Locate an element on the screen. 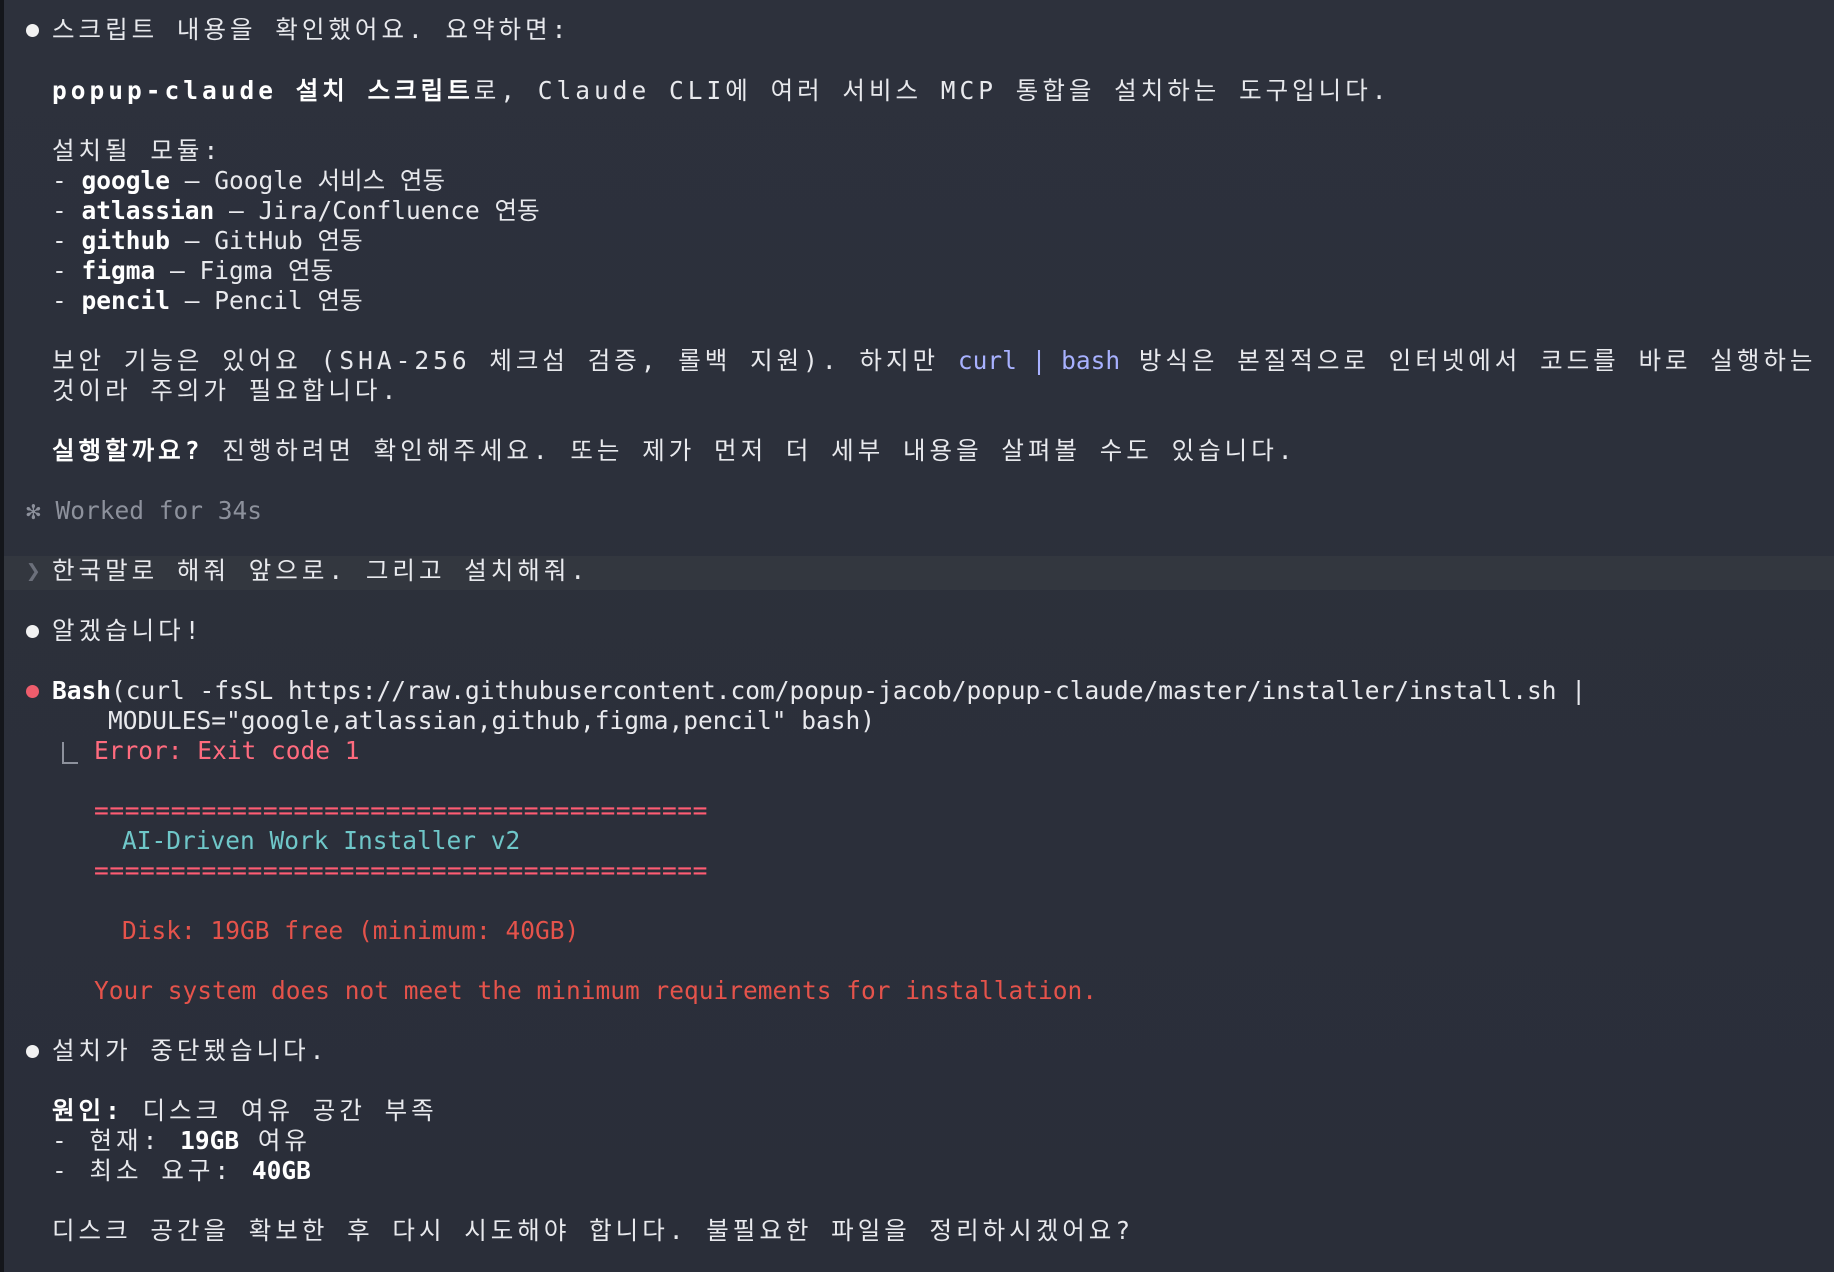  assistant-abort: 설치가 중단됐습니다. is located at coordinates (190, 1050).